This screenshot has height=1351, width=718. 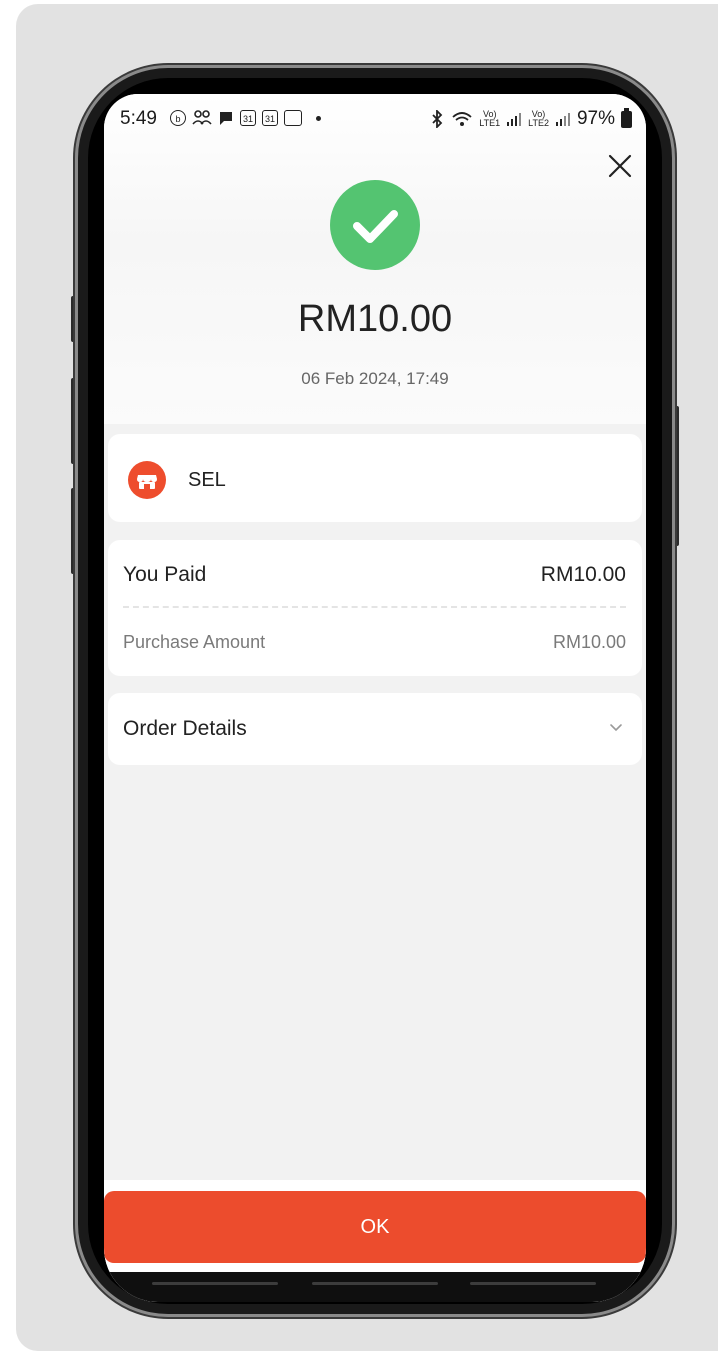 I want to click on order-details-label: Order Details, so click(x=185, y=728).